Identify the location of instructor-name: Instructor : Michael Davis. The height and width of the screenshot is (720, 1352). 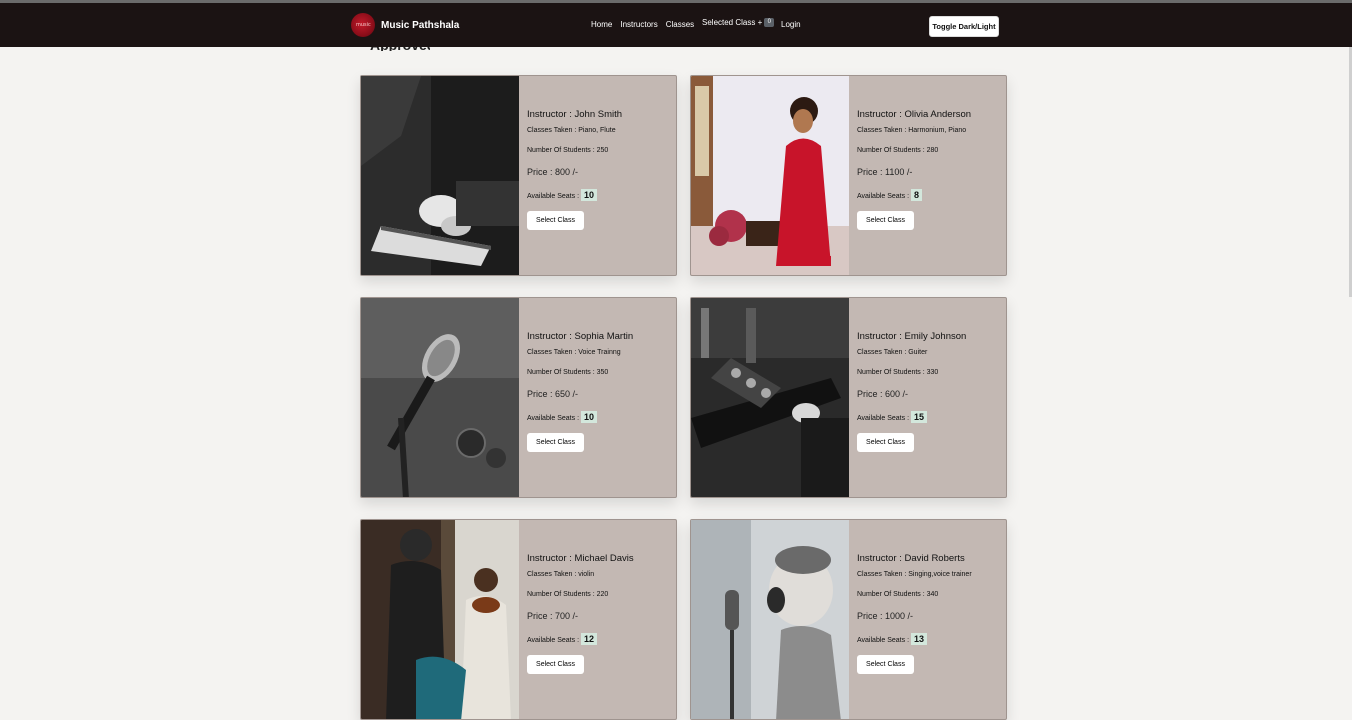
(580, 558).